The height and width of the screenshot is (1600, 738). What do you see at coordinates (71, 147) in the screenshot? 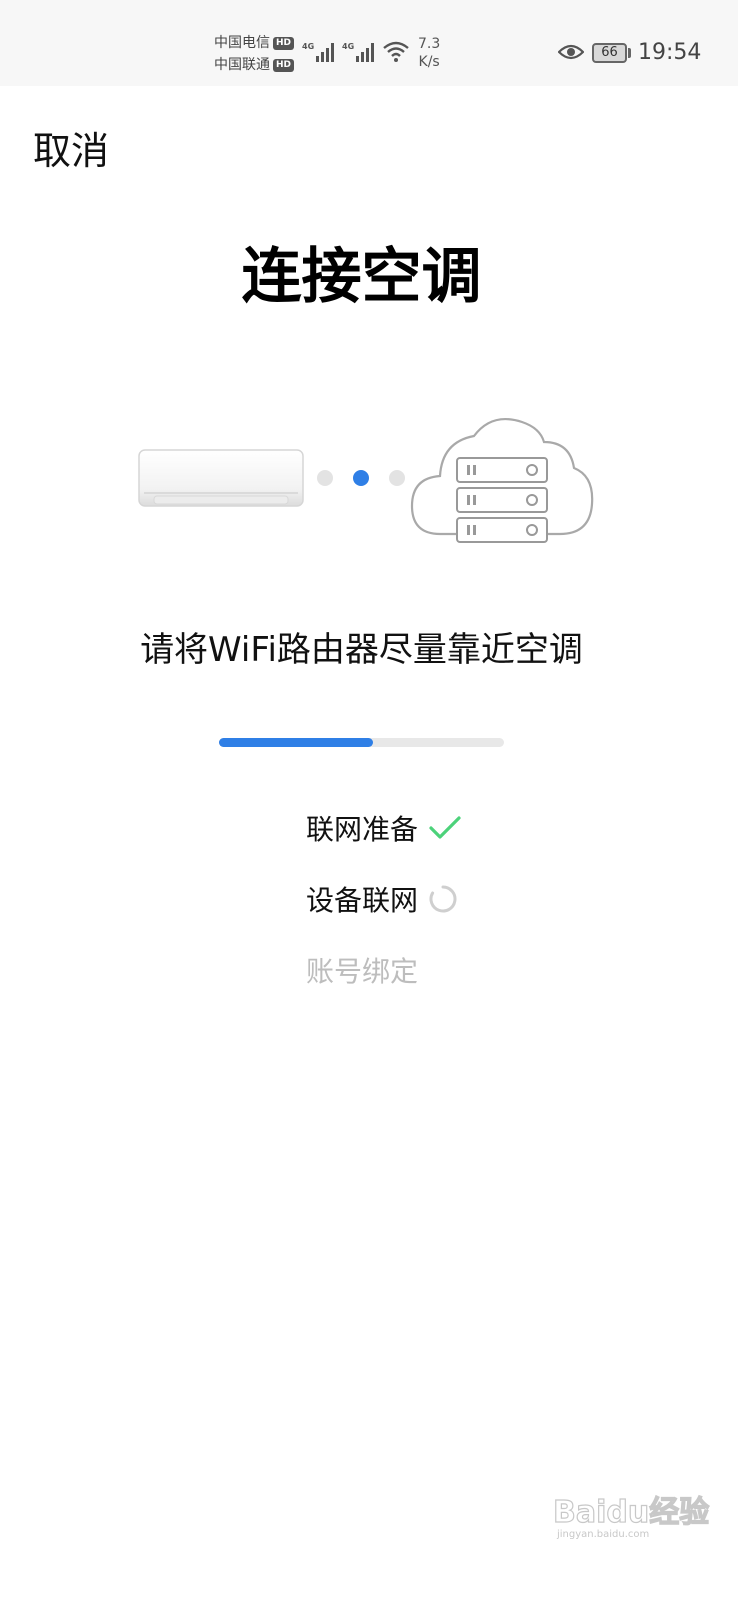
I see `cancel-button: 取消` at bounding box center [71, 147].